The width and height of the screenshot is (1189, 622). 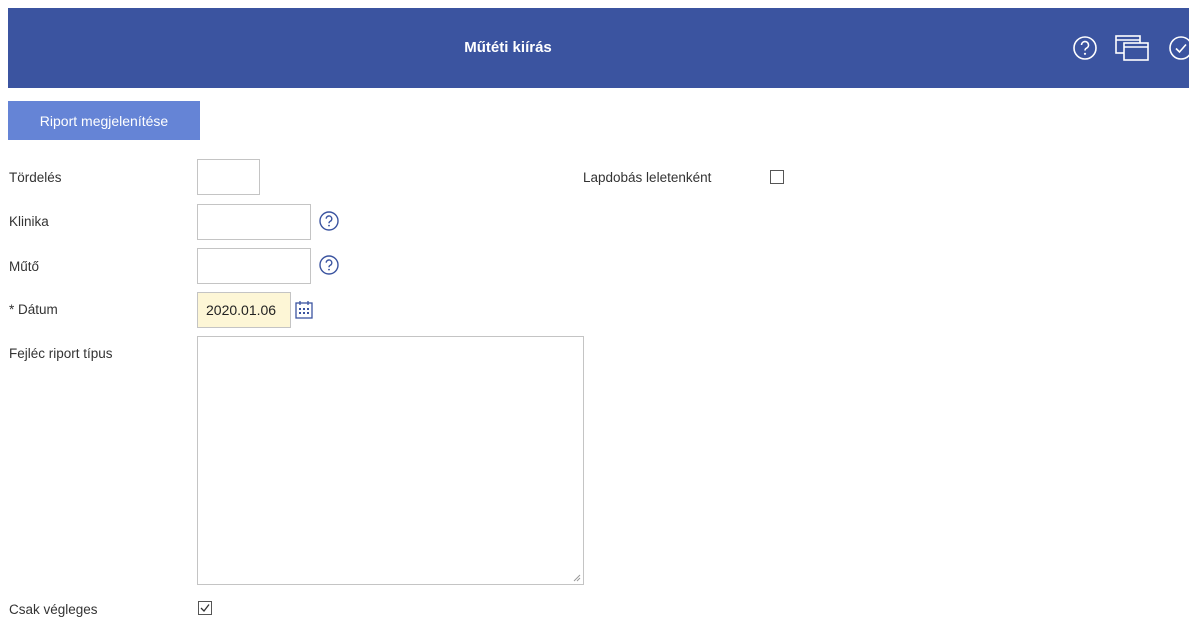 What do you see at coordinates (1177, 48) in the screenshot?
I see `check-circle-icon` at bounding box center [1177, 48].